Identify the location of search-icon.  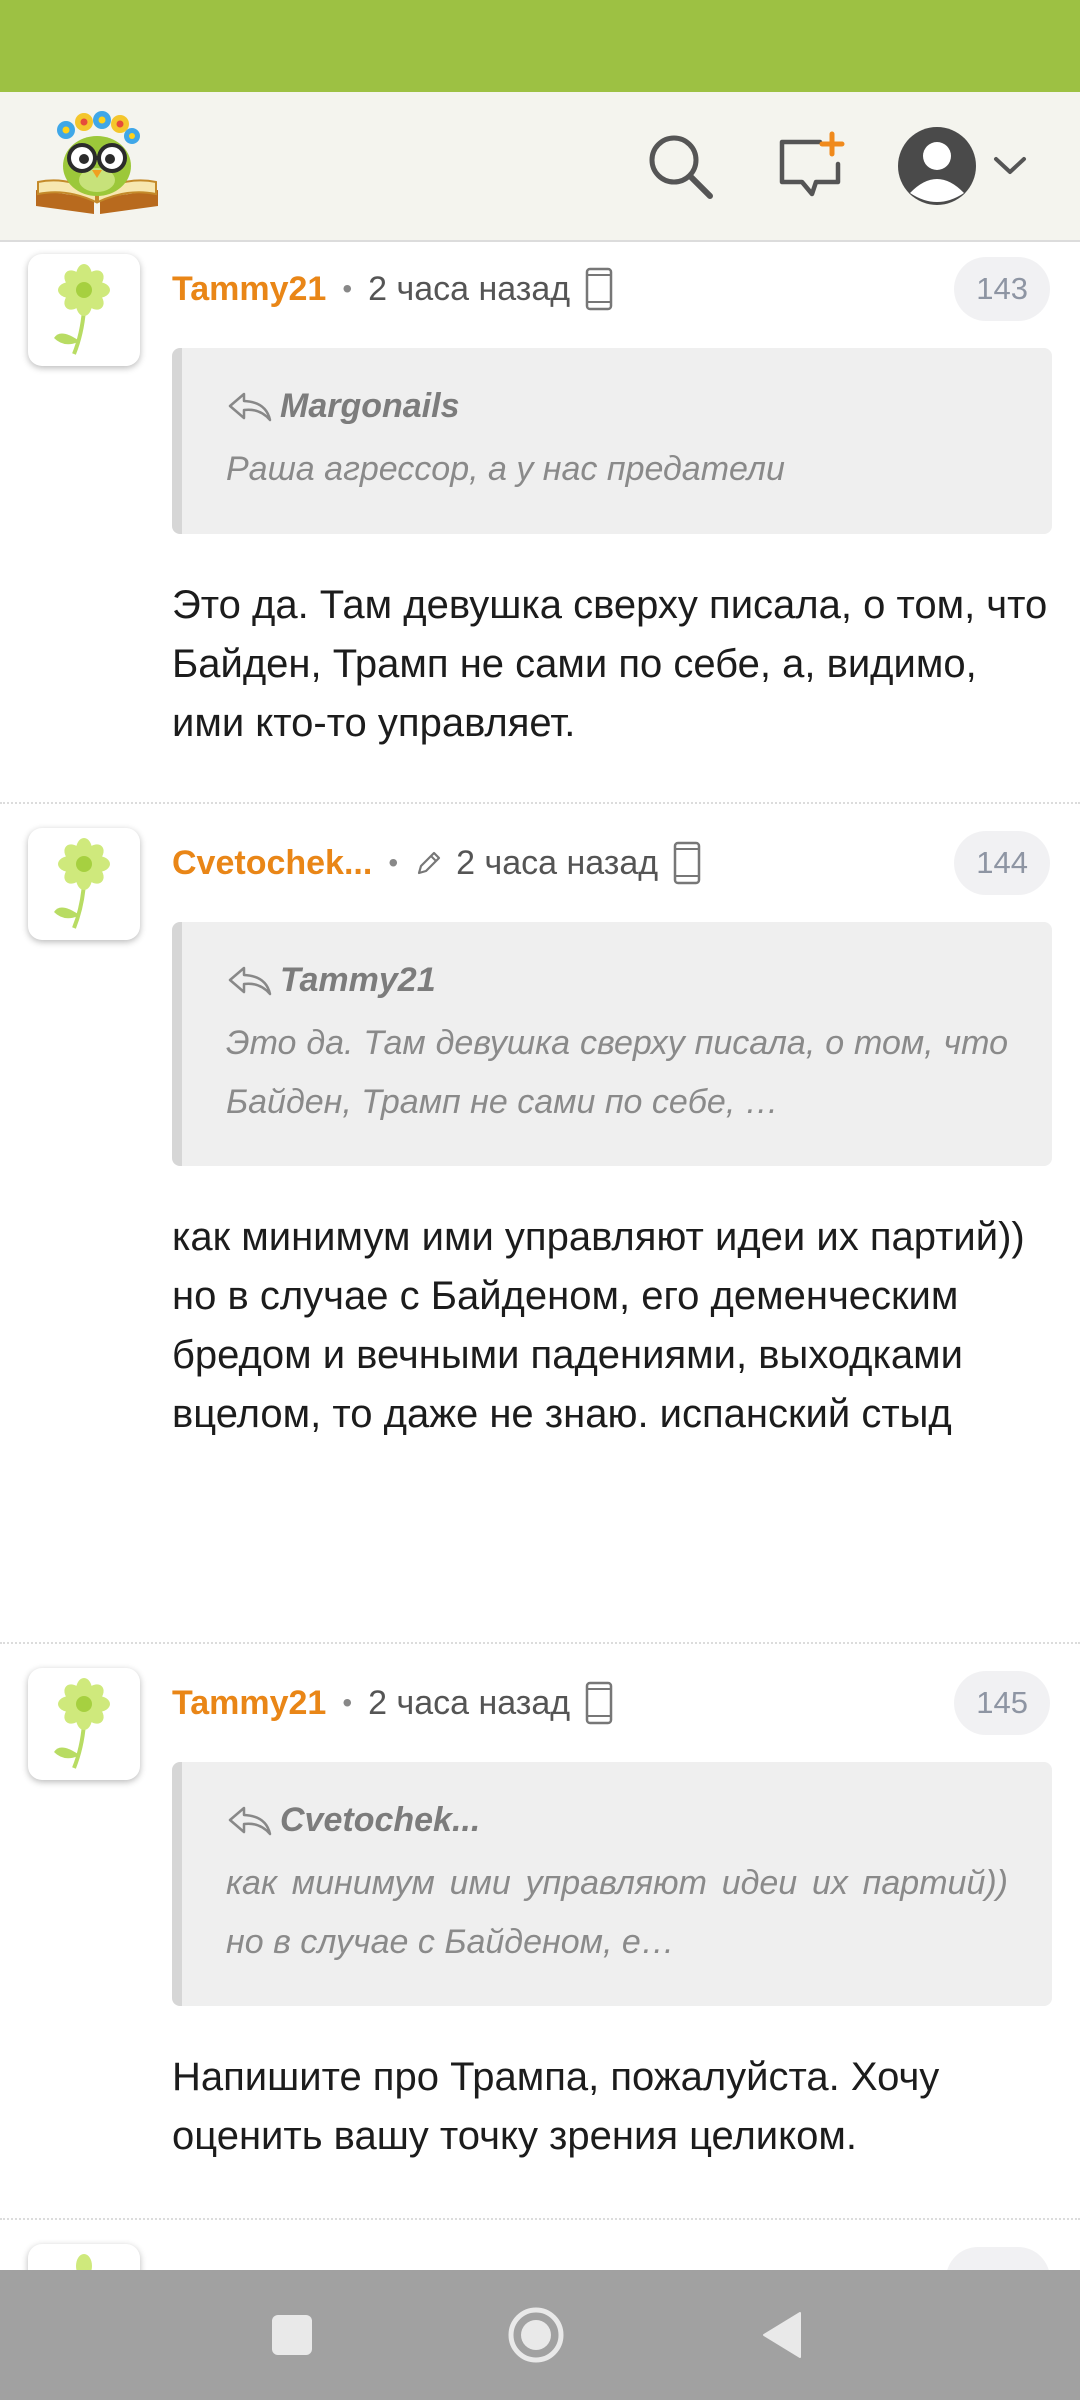
(681, 167).